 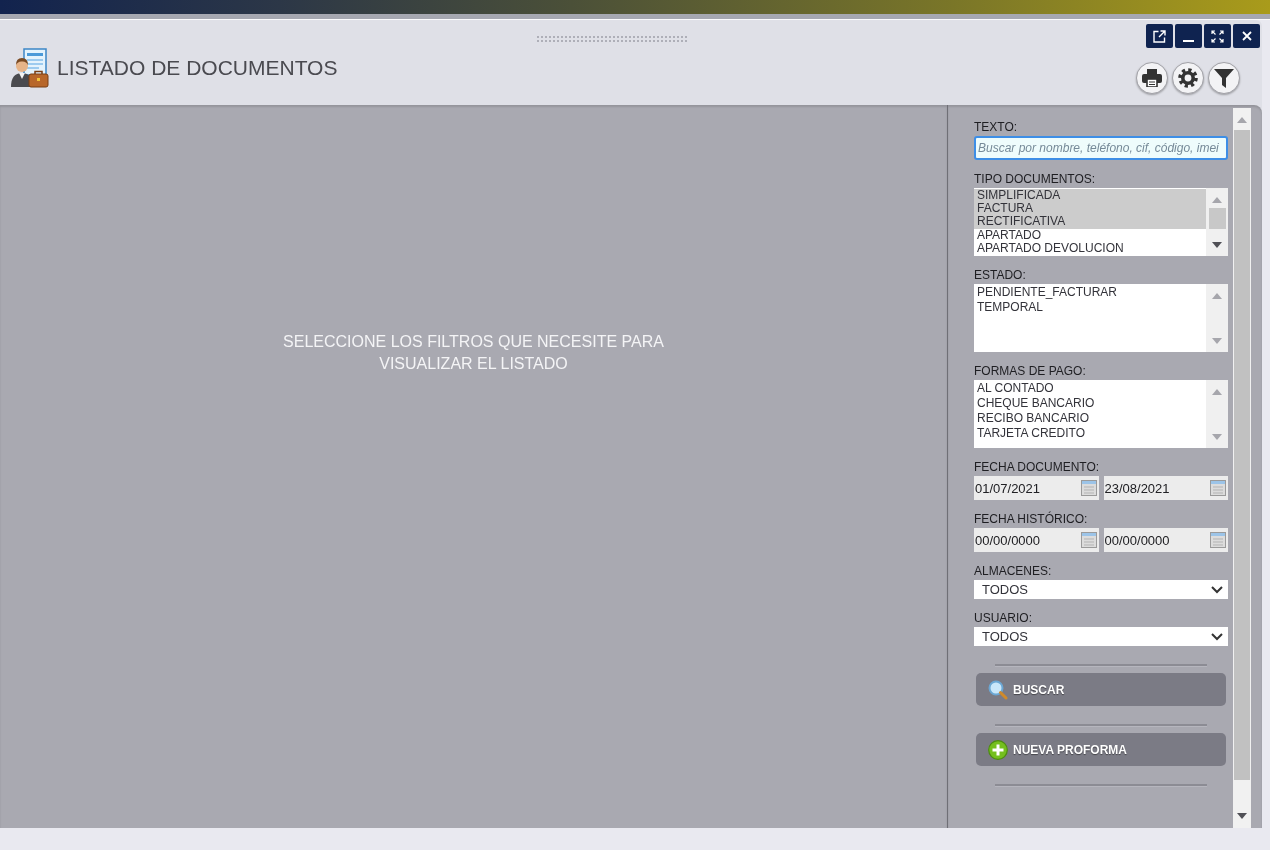 I want to click on external-link-icon, so click(x=1159, y=36).